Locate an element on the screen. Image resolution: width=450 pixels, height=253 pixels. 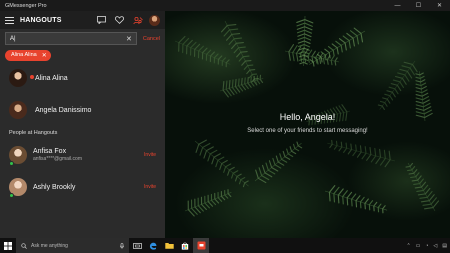
person-email: anfisa****@gmail.com is located at coordinates (57, 159).